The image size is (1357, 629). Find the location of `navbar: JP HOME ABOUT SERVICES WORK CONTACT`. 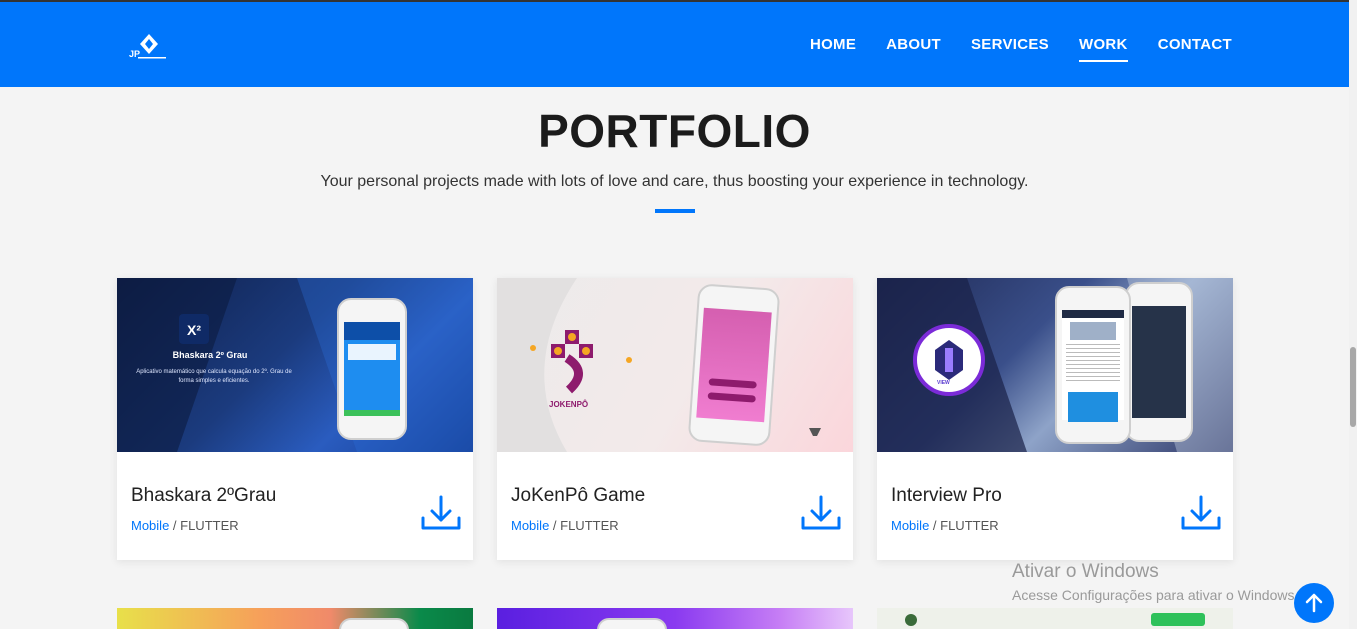

navbar: JP HOME ABOUT SERVICES WORK CONTACT is located at coordinates (678, 44).